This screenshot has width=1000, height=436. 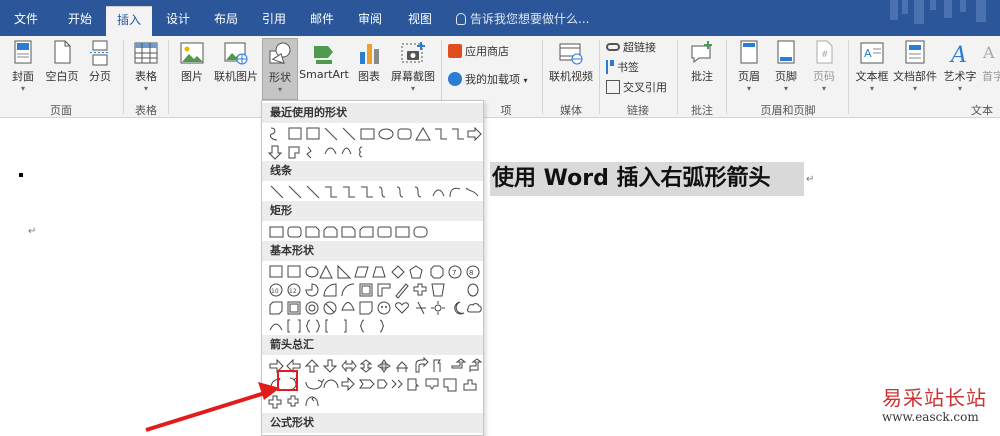 What do you see at coordinates (280, 77) in the screenshot?
I see `shapes-label: 形状` at bounding box center [280, 77].